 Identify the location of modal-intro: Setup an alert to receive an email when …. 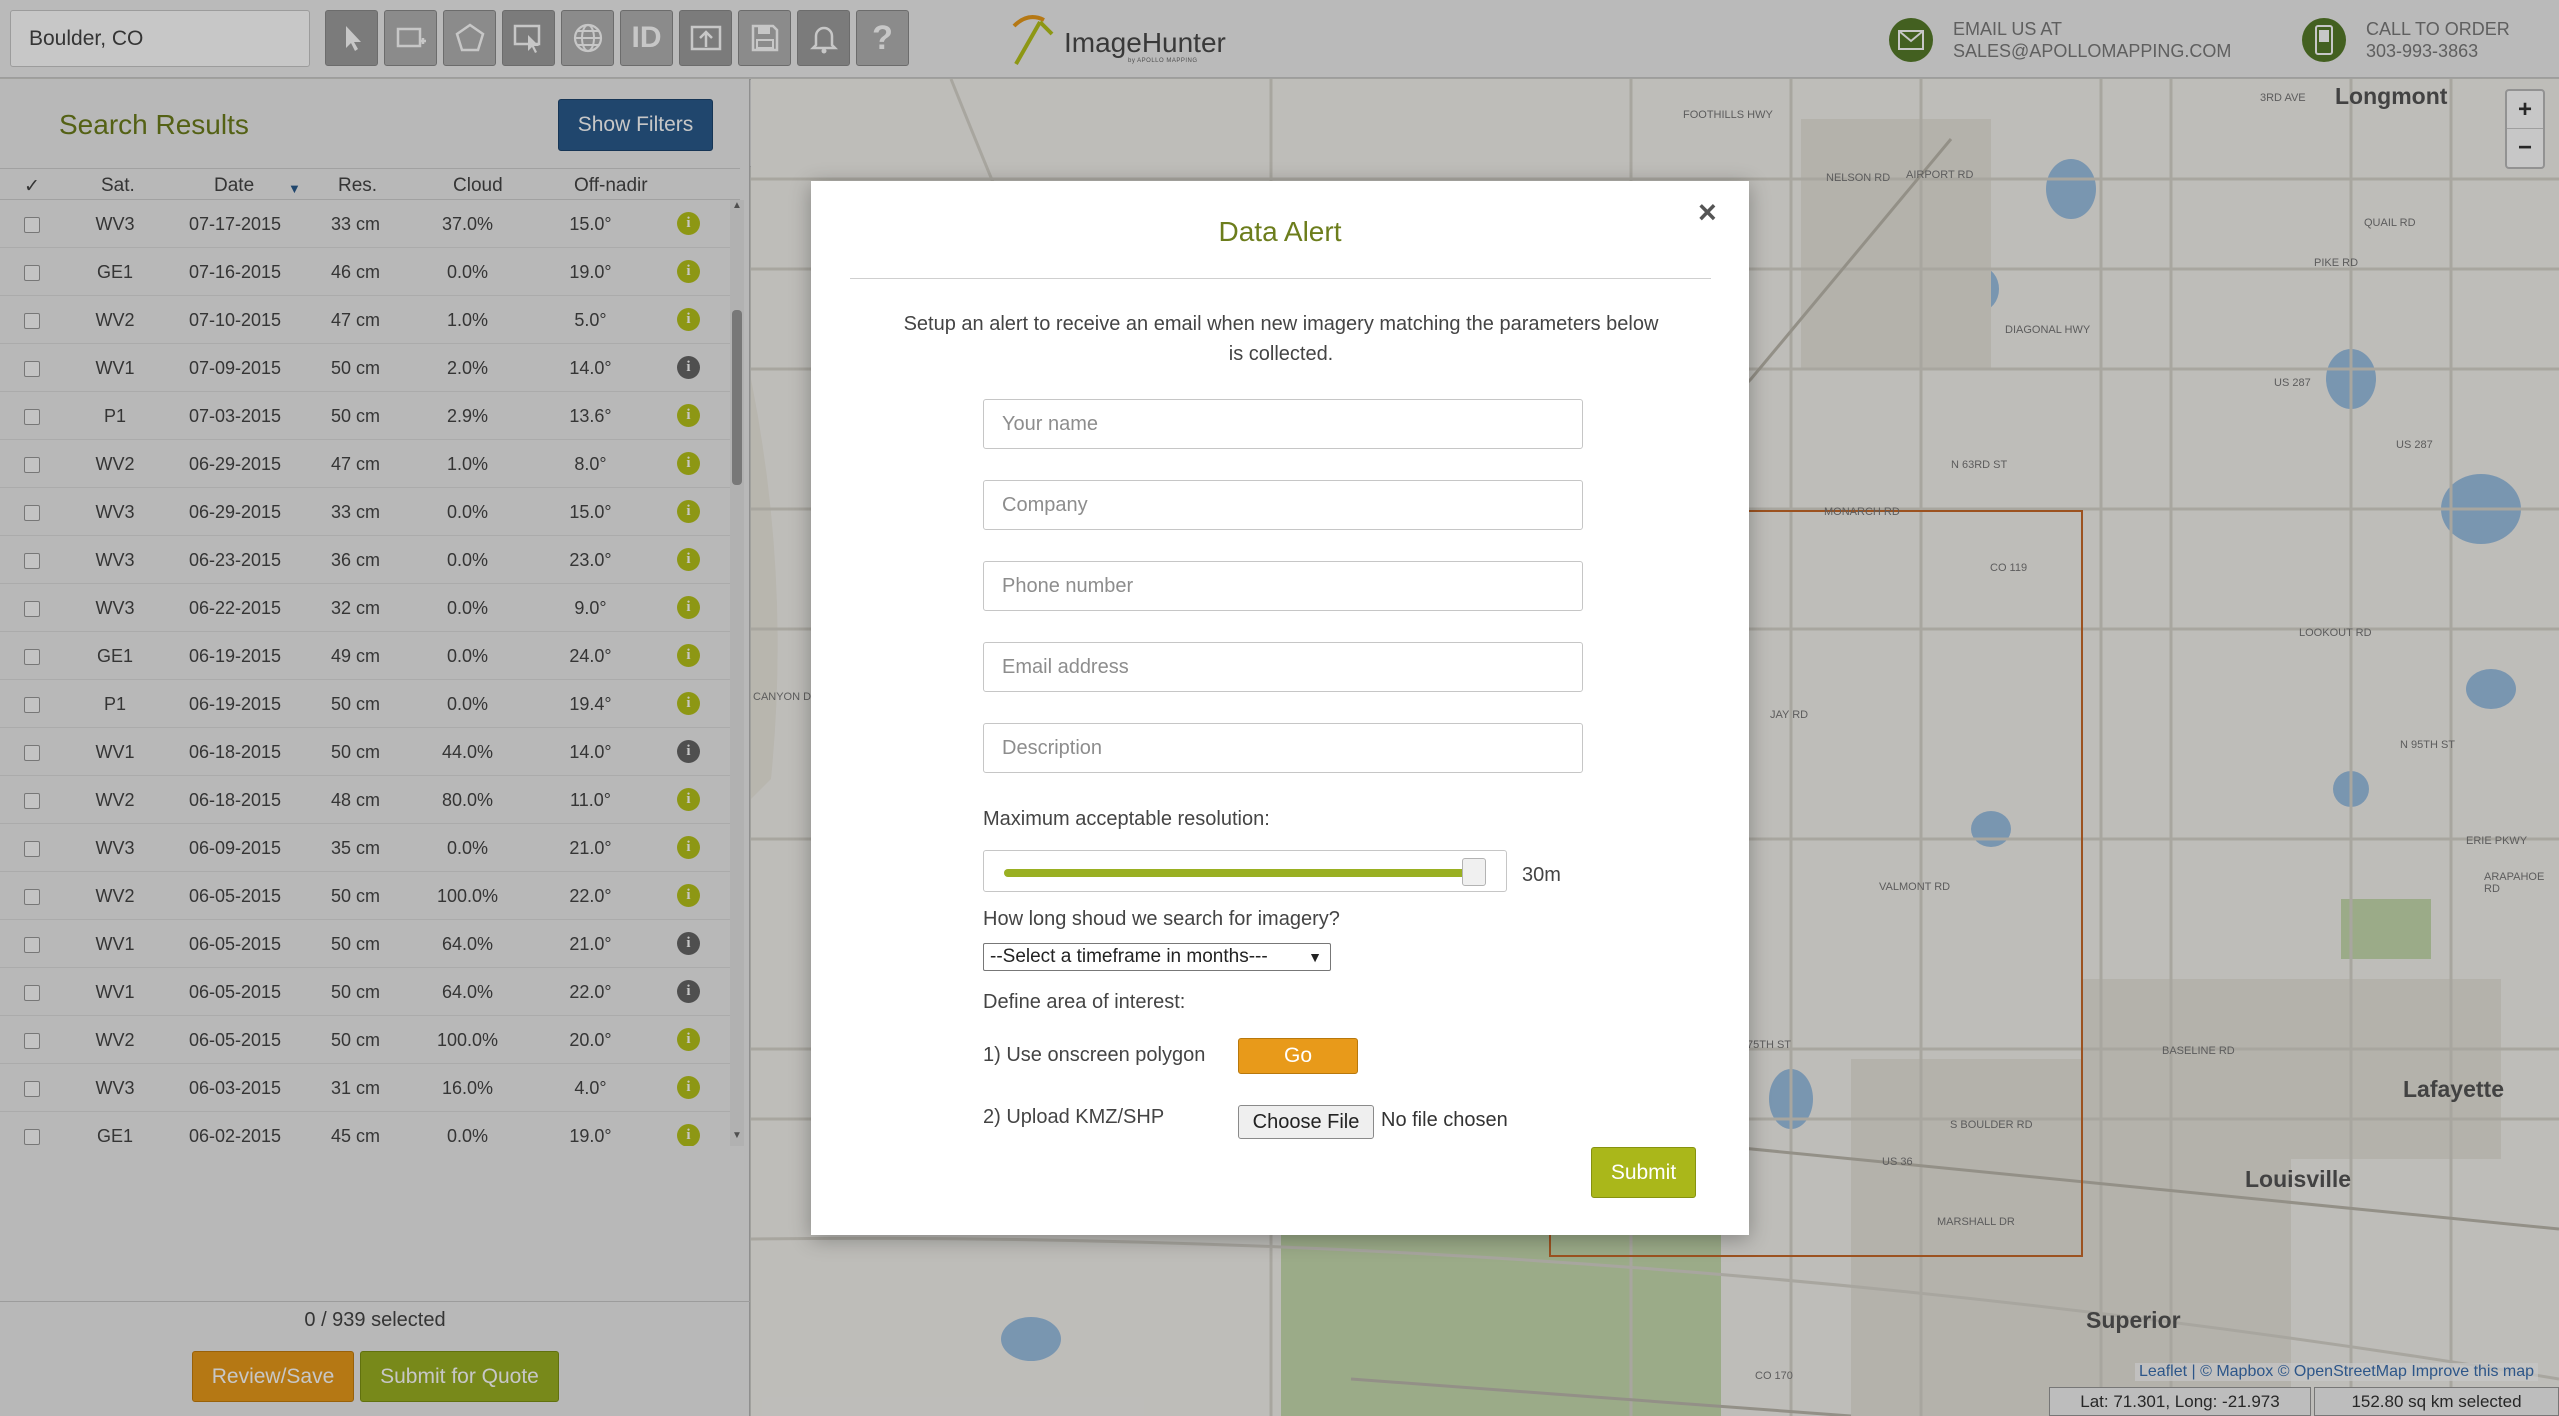
(1281, 339).